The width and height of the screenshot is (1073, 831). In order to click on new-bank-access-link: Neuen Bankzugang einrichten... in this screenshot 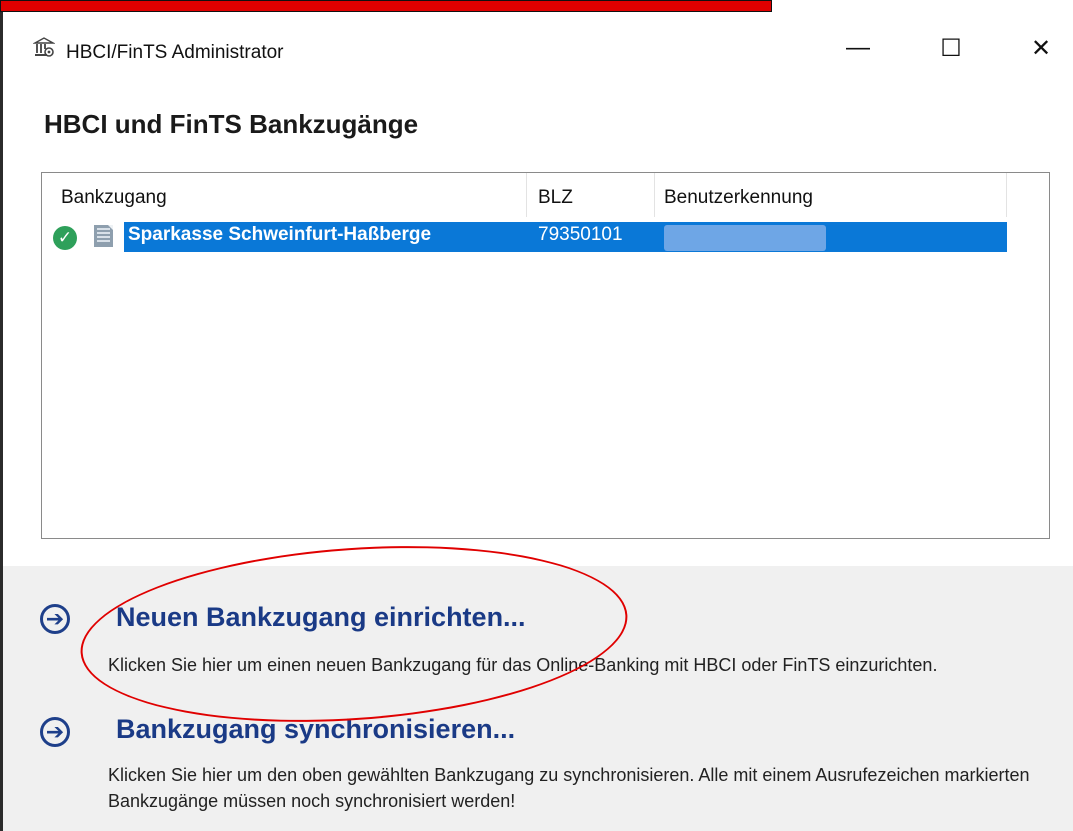, I will do `click(321, 617)`.